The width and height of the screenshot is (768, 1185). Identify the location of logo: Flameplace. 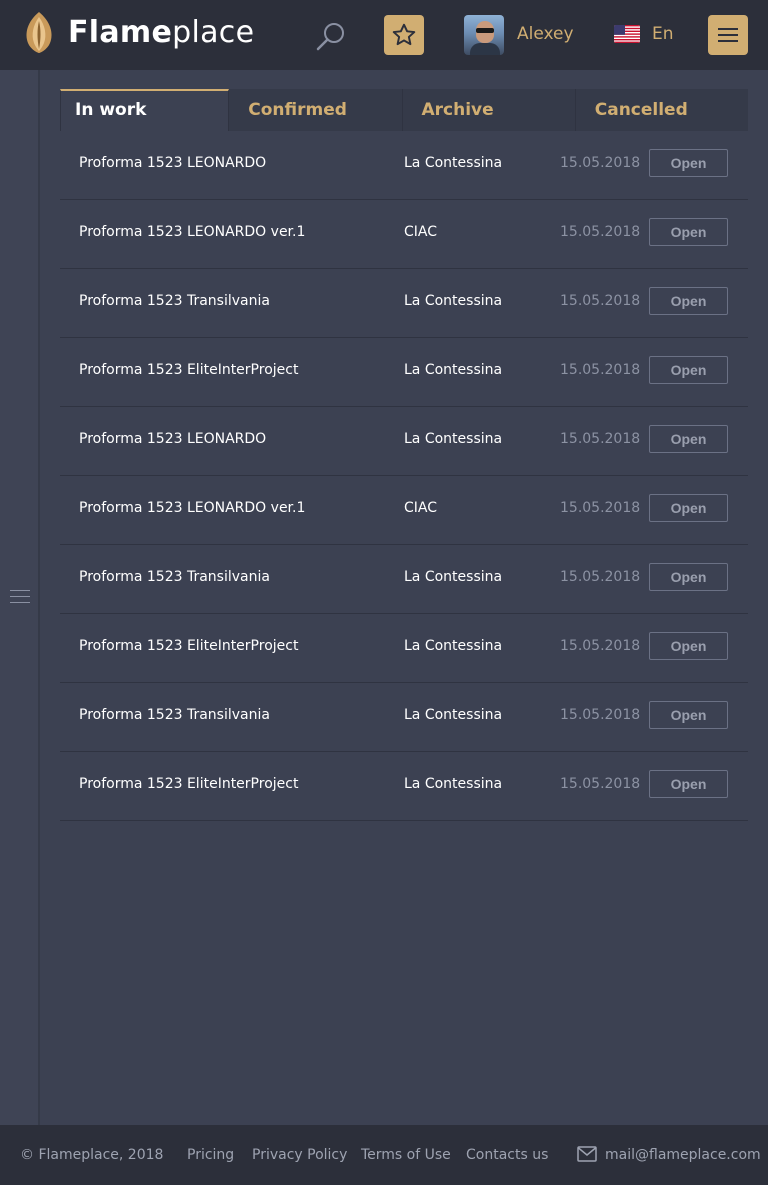
(138, 32).